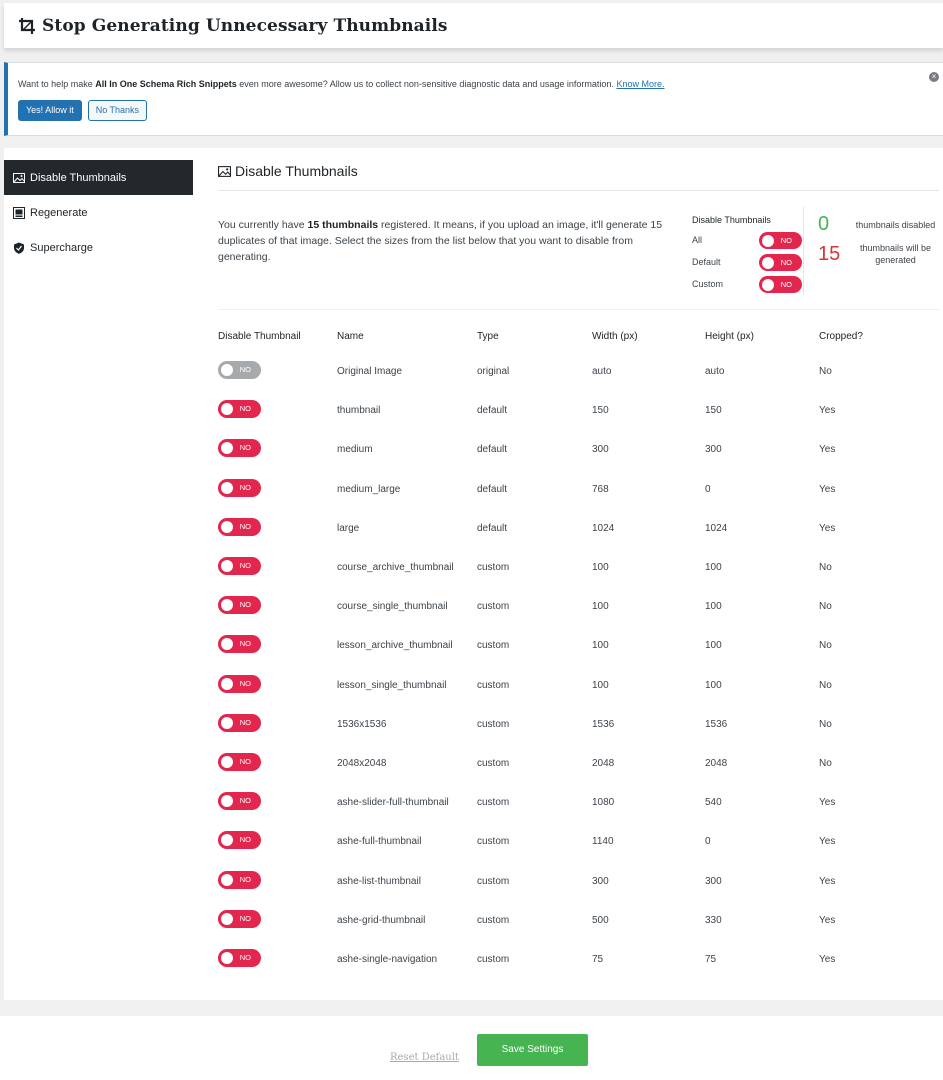 This screenshot has height=1080, width=943. What do you see at coordinates (578, 309) in the screenshot?
I see `divider` at bounding box center [578, 309].